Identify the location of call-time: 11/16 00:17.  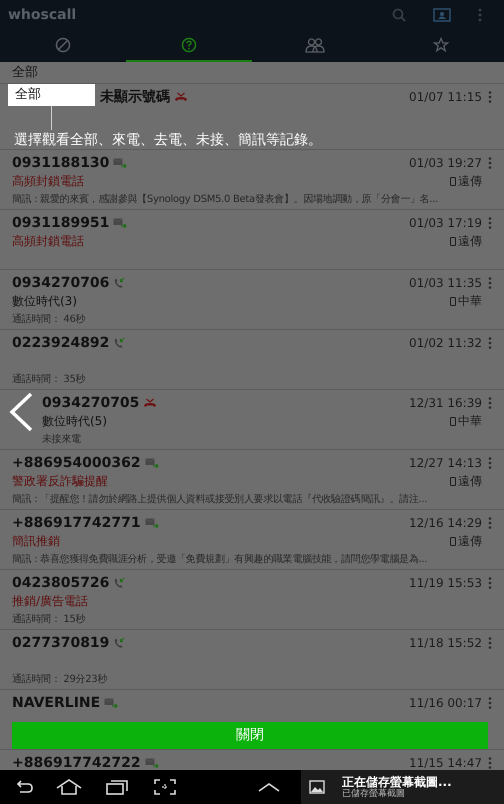
(445, 703).